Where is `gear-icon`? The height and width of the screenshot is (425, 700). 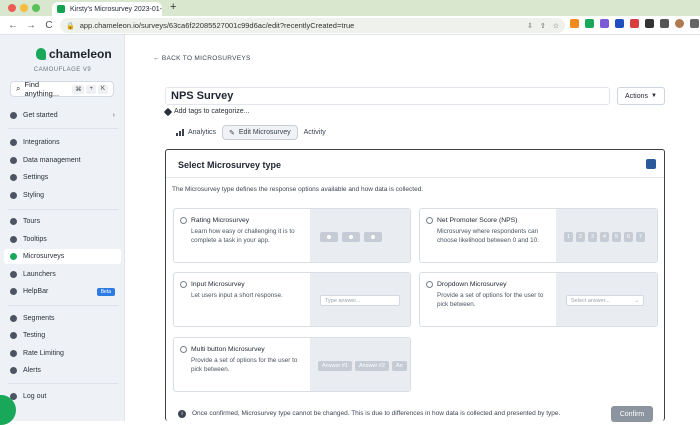 gear-icon is located at coordinates (13, 177).